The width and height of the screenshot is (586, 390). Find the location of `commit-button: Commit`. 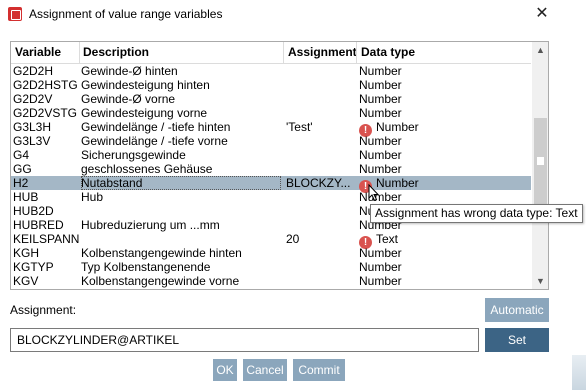

commit-button: Commit is located at coordinates (319, 370).